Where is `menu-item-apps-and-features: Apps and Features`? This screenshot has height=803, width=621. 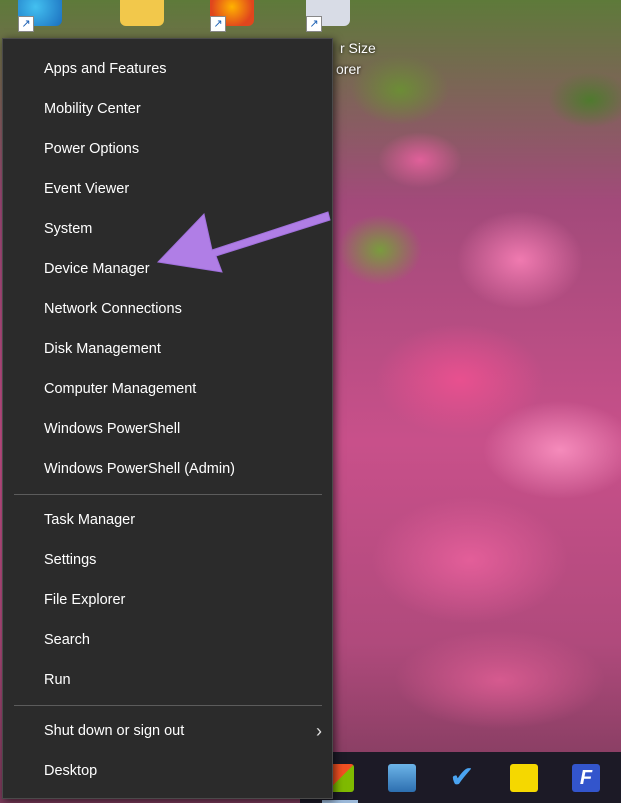
menu-item-apps-and-features: Apps and Features is located at coordinates (167, 69).